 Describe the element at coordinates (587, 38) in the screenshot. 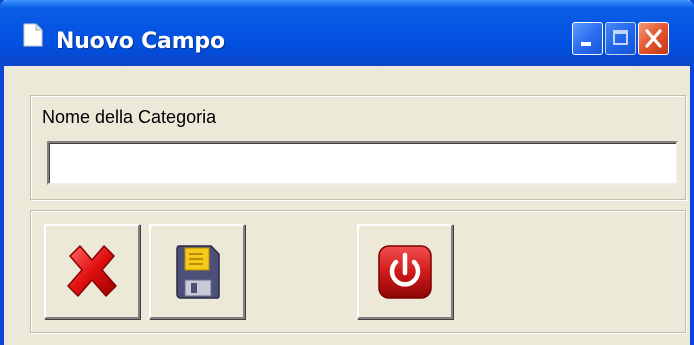

I see `minimize-button` at that location.